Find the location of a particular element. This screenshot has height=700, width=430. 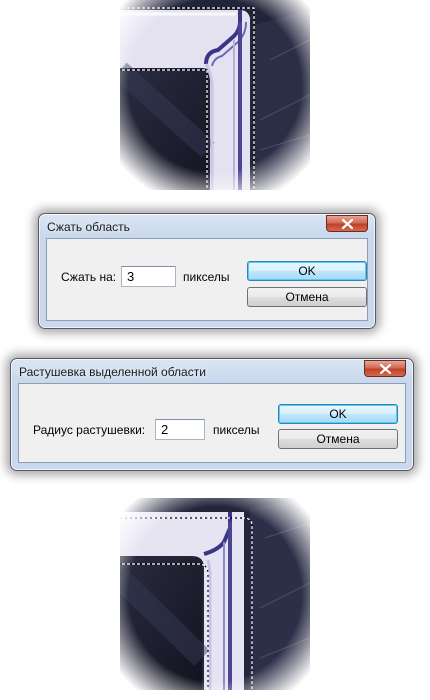

dialog-title: Сжать область is located at coordinates (88, 227).